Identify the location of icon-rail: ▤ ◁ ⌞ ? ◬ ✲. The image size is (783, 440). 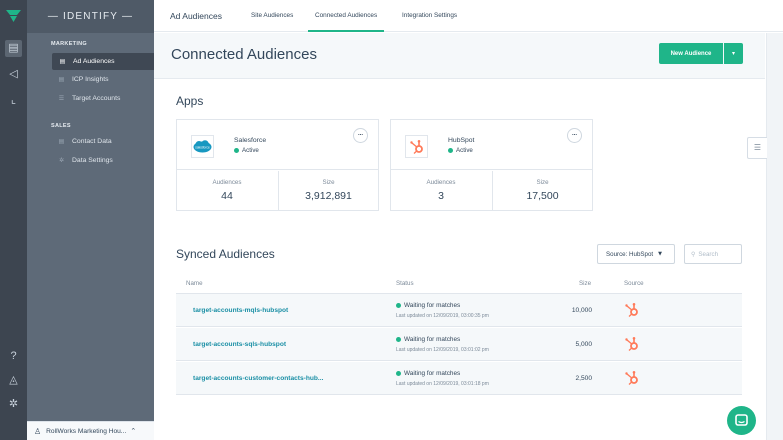
(13, 220).